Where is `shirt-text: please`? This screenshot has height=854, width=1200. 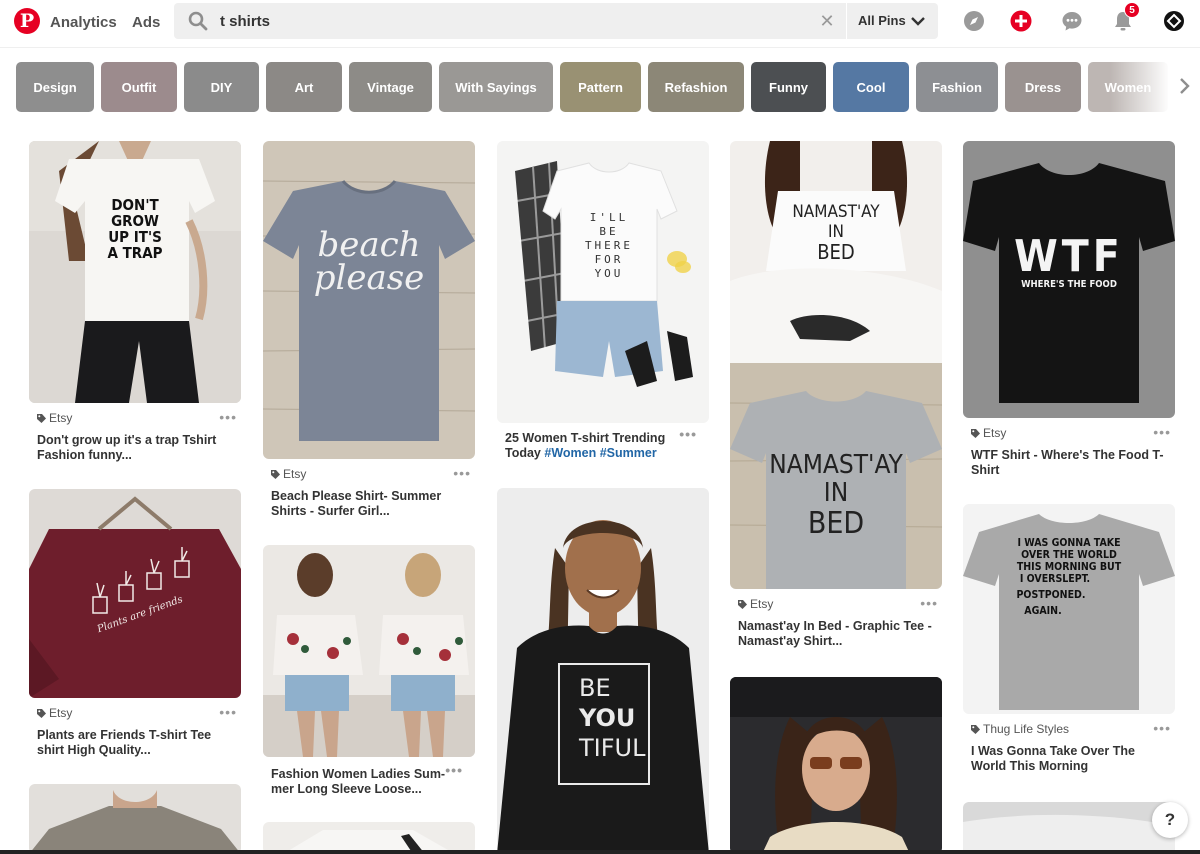 shirt-text: please is located at coordinates (369, 278).